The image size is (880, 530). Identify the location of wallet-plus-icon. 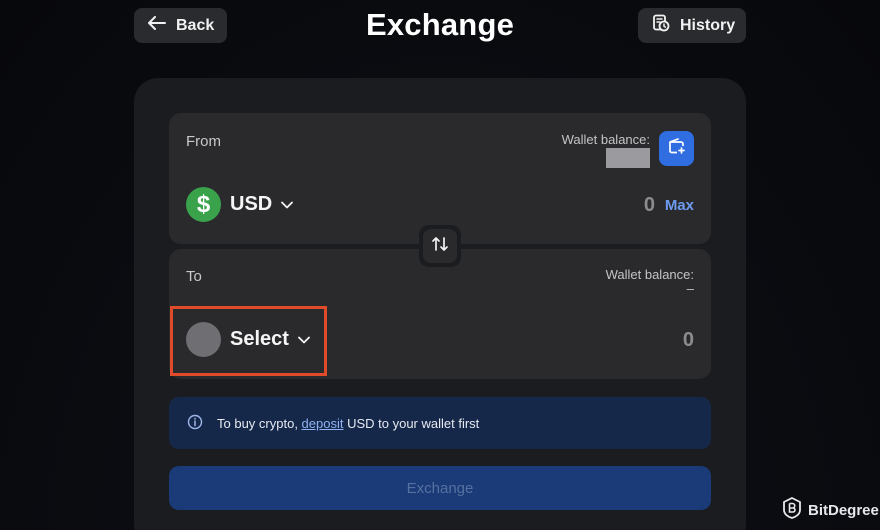
(677, 148).